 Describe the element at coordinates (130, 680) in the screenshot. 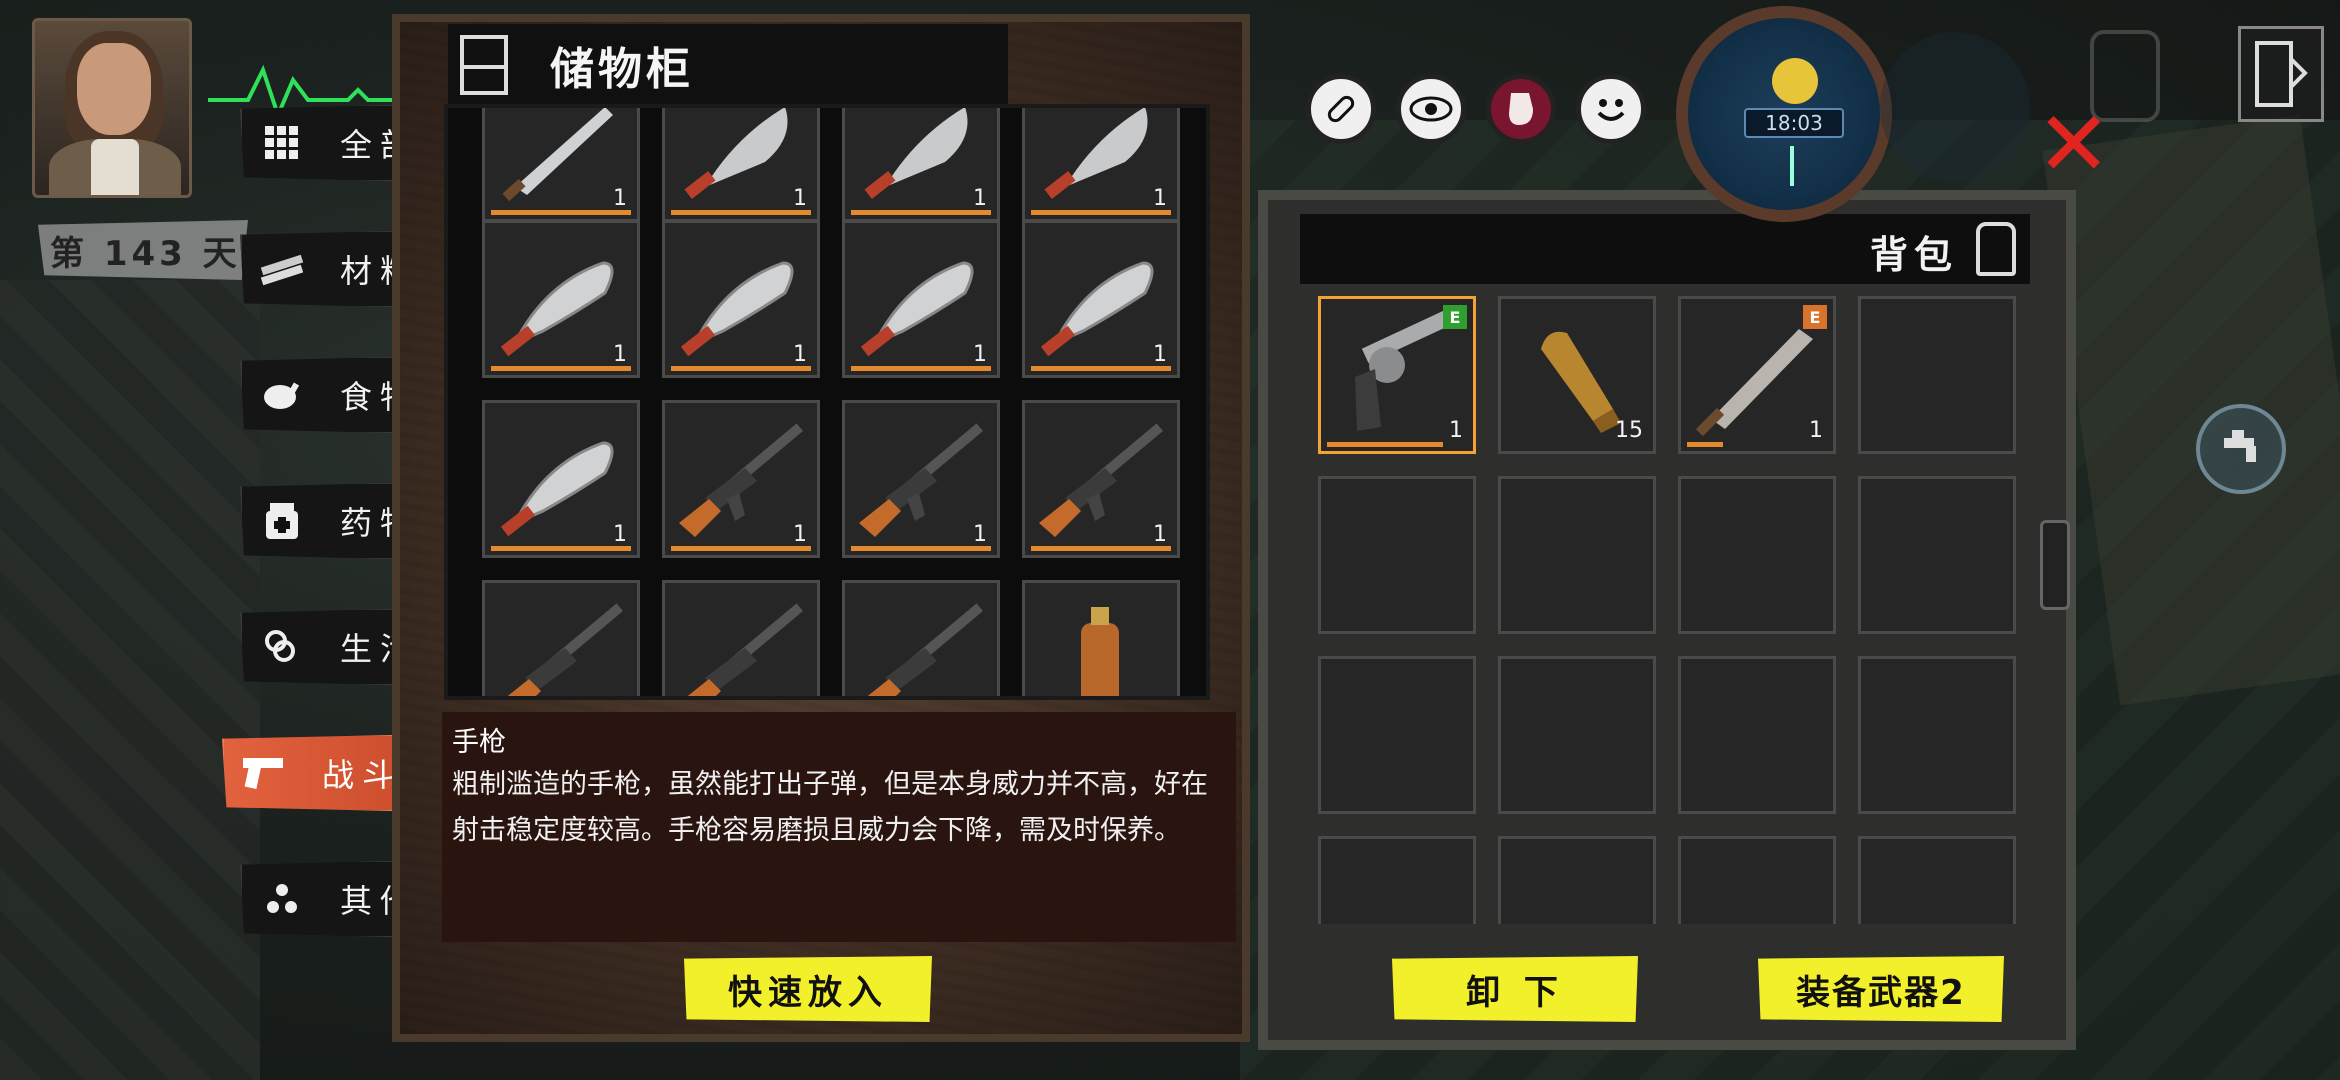

I see `background-crates` at that location.